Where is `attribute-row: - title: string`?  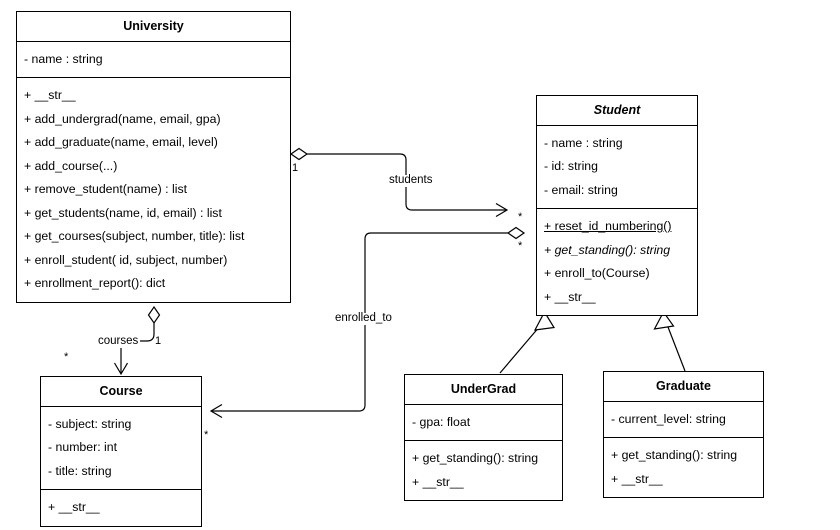 attribute-row: - title: string is located at coordinates (80, 470).